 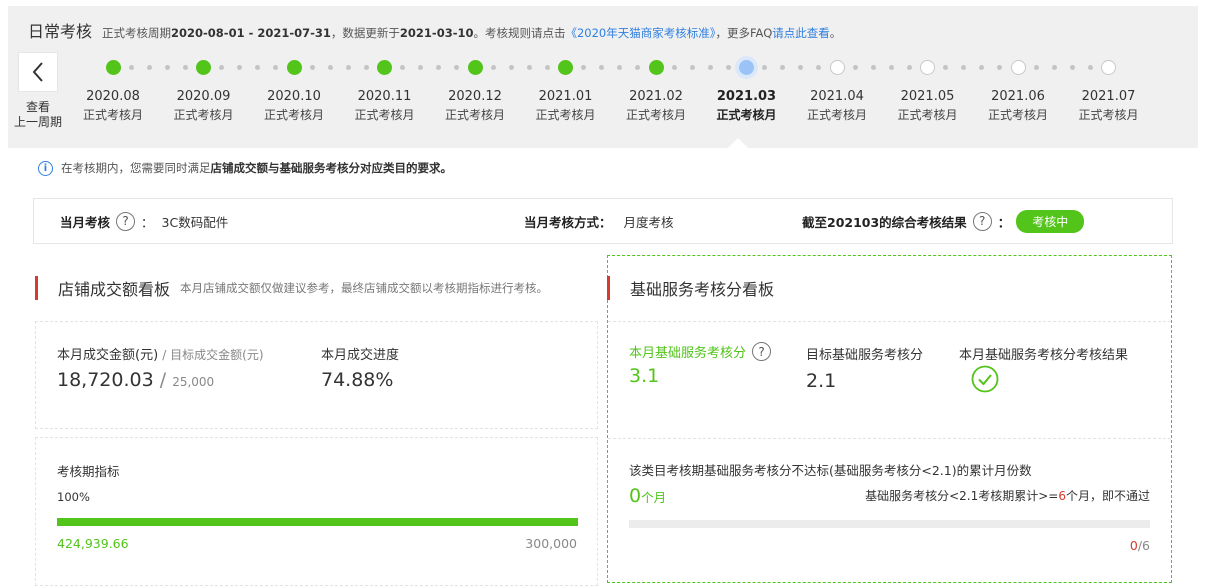 I want to click on period-indicator-card: 考核期指标 100% 424,939.66 300,000, so click(x=316, y=511).